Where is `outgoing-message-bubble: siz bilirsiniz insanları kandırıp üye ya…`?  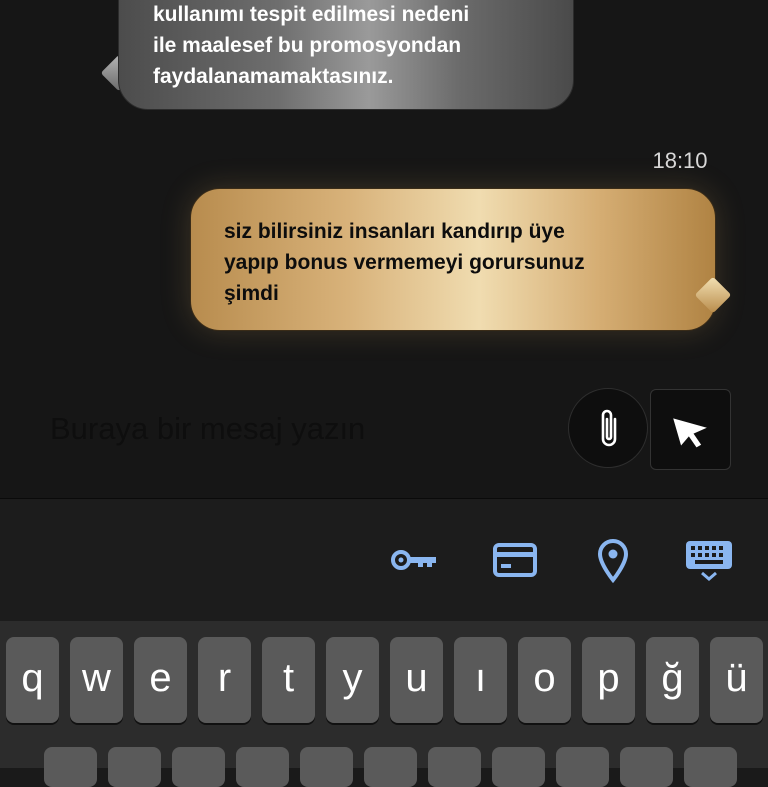 outgoing-message-bubble: siz bilirsiniz insanları kandırıp üye ya… is located at coordinates (453, 259).